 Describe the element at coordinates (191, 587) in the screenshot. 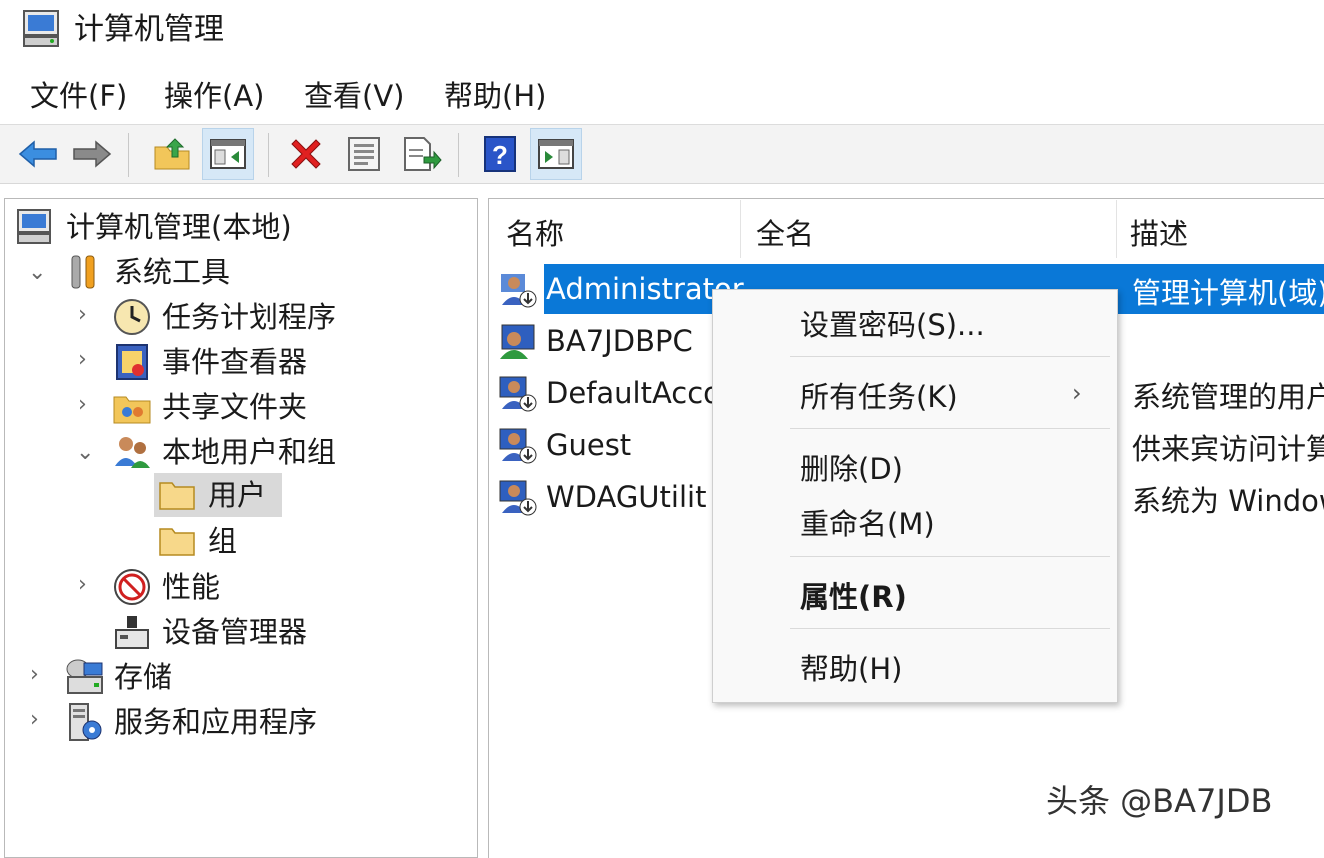

I see `tree-item-label: 性能` at that location.